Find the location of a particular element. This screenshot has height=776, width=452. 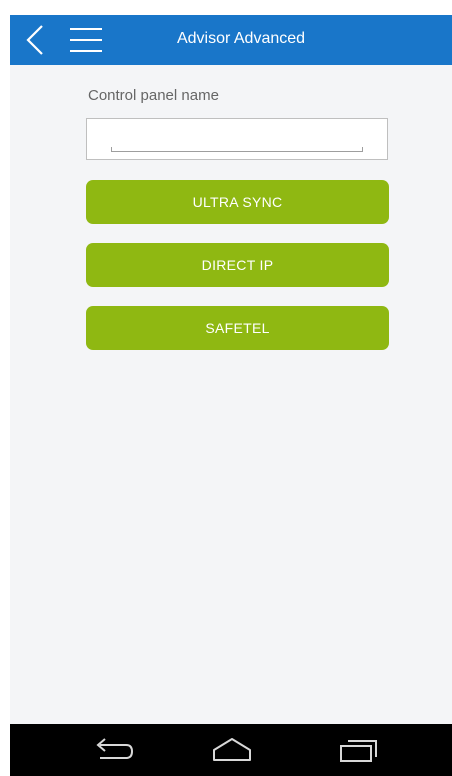

ultra-sync-button: ULTRA SYNC is located at coordinates (237, 202).